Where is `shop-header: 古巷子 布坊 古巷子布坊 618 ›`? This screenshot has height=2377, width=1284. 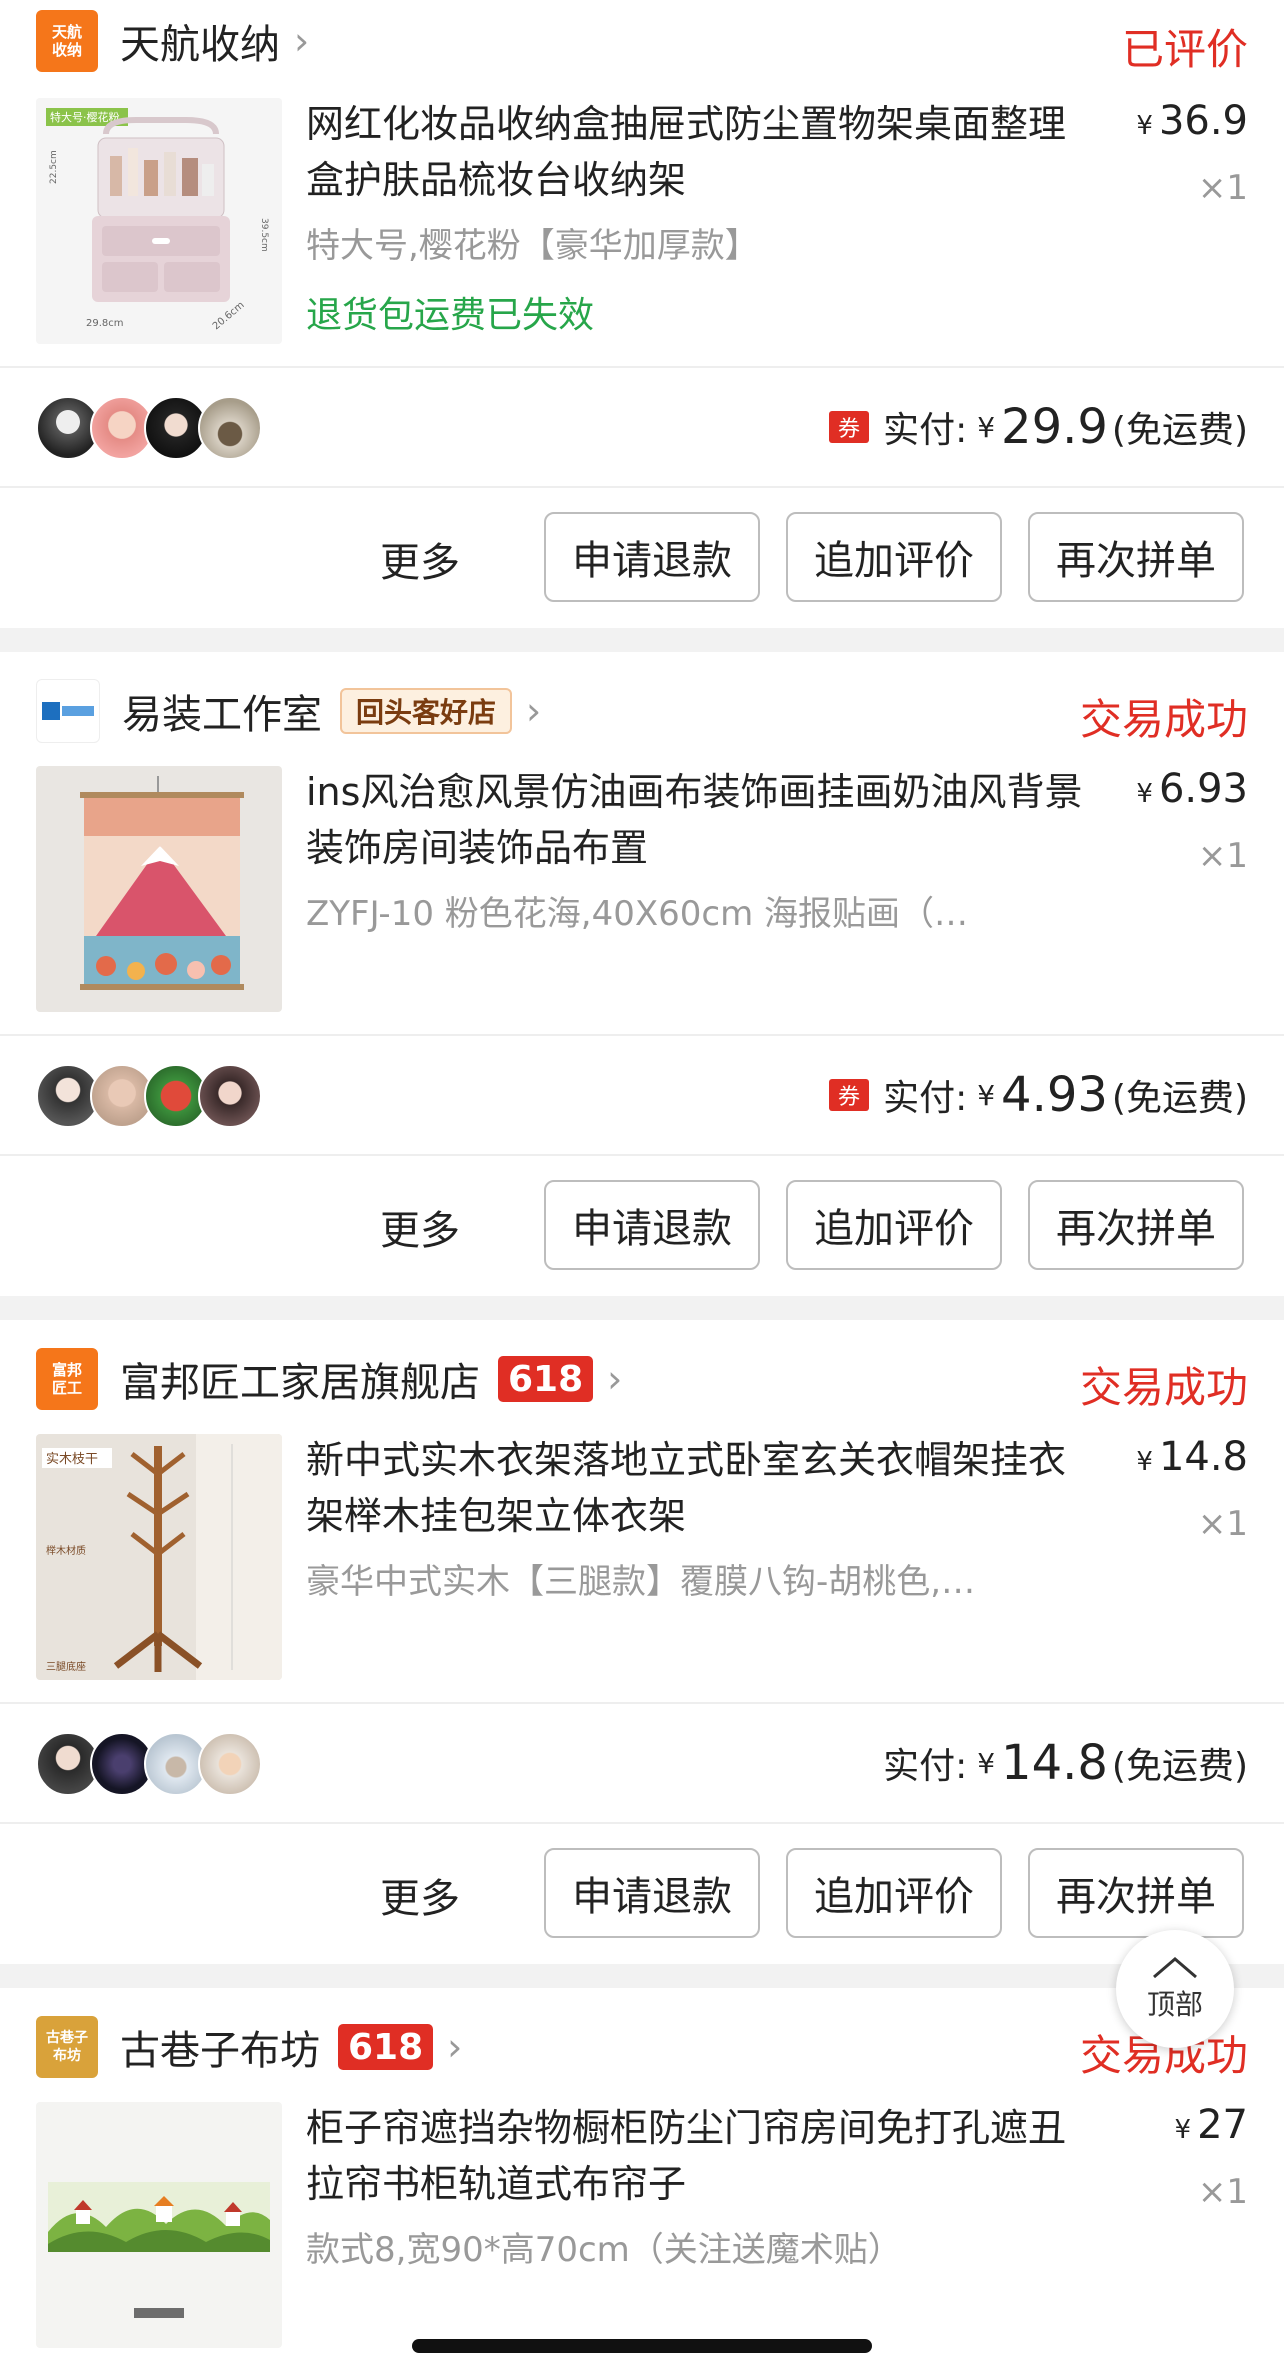 shop-header: 古巷子 布坊 古巷子布坊 618 › is located at coordinates (249, 2047).